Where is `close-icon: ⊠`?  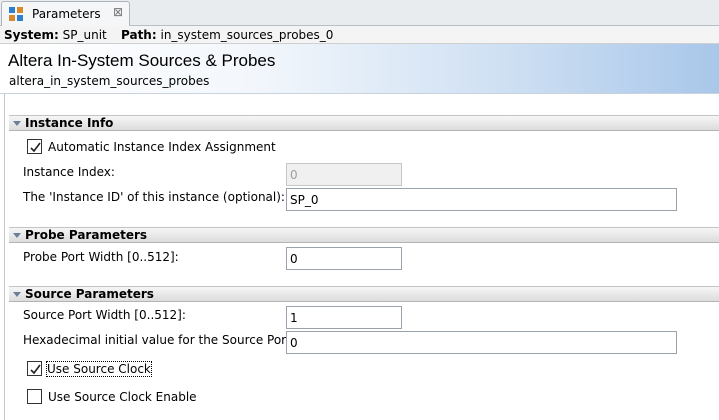
close-icon: ⊠ is located at coordinates (118, 12).